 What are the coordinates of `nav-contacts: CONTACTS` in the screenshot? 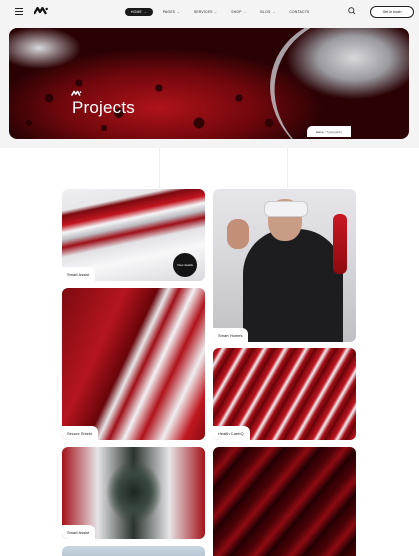 It's located at (299, 12).